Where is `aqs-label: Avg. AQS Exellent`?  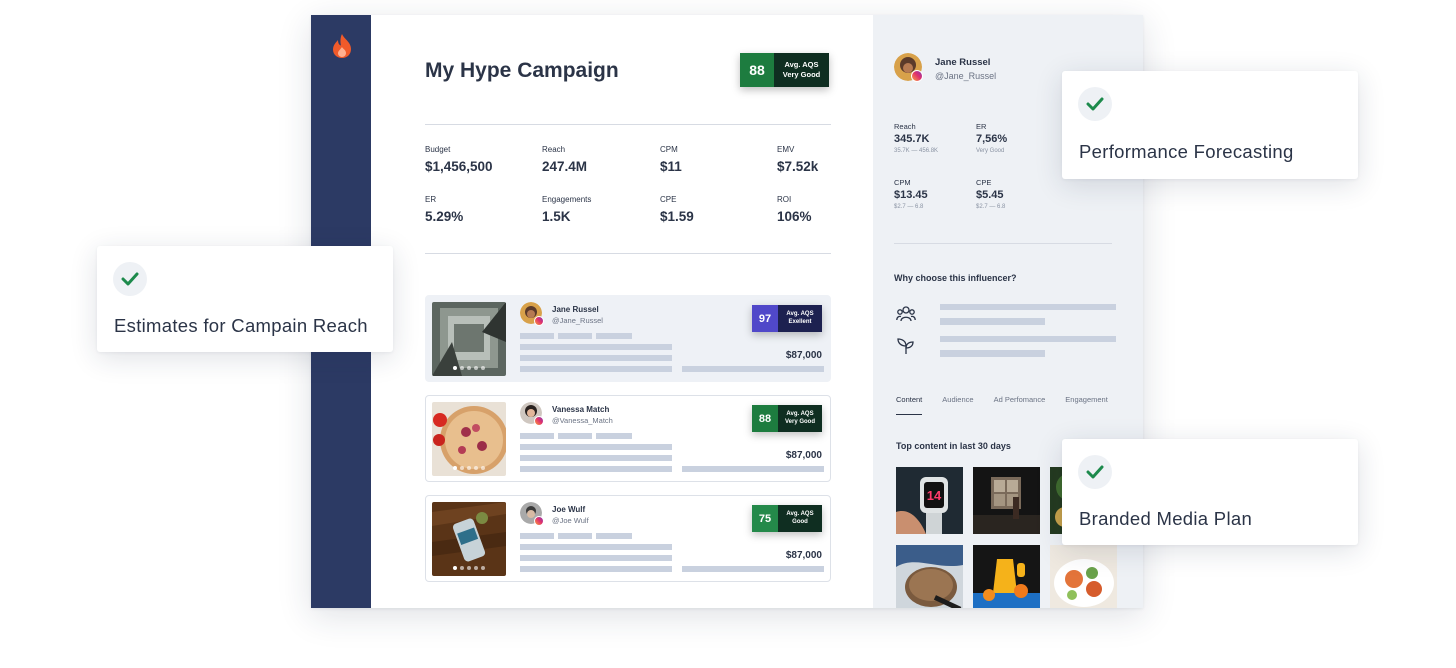
aqs-label: Avg. AQS Exellent is located at coordinates (800, 318).